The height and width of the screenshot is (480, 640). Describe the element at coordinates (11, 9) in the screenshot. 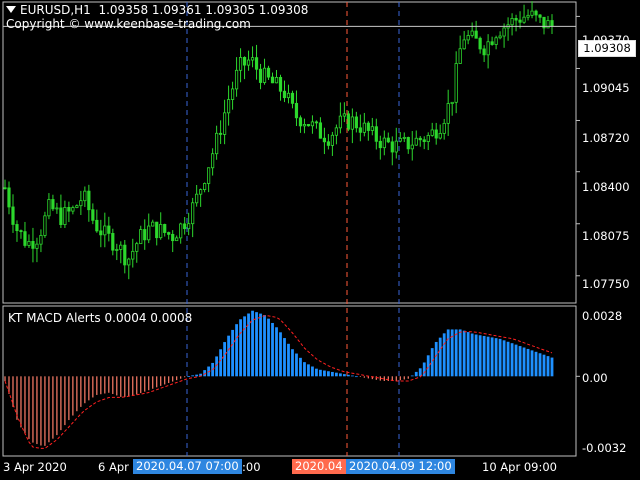

I see `collapse-triangle-icon` at that location.